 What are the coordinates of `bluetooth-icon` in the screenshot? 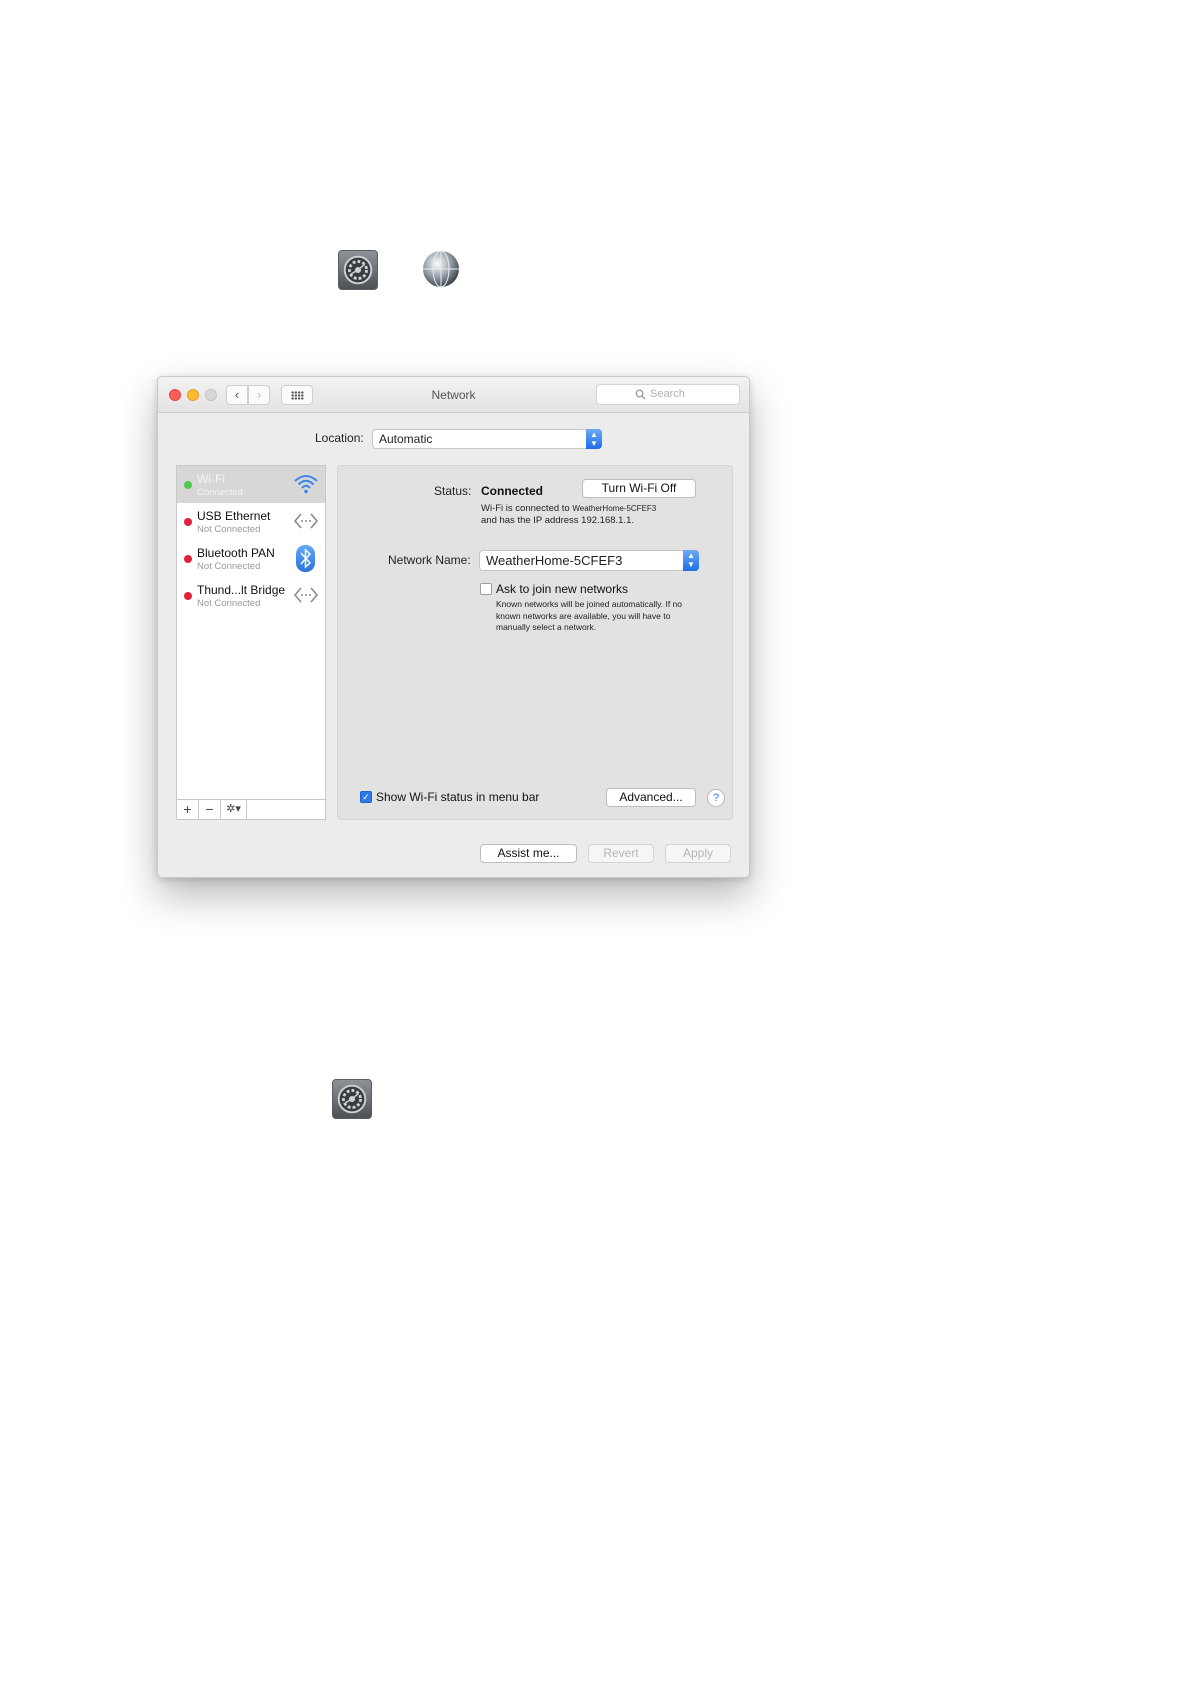 It's located at (305, 558).